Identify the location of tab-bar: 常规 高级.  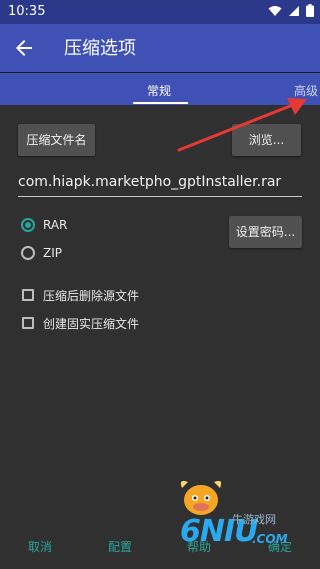
(160, 88).